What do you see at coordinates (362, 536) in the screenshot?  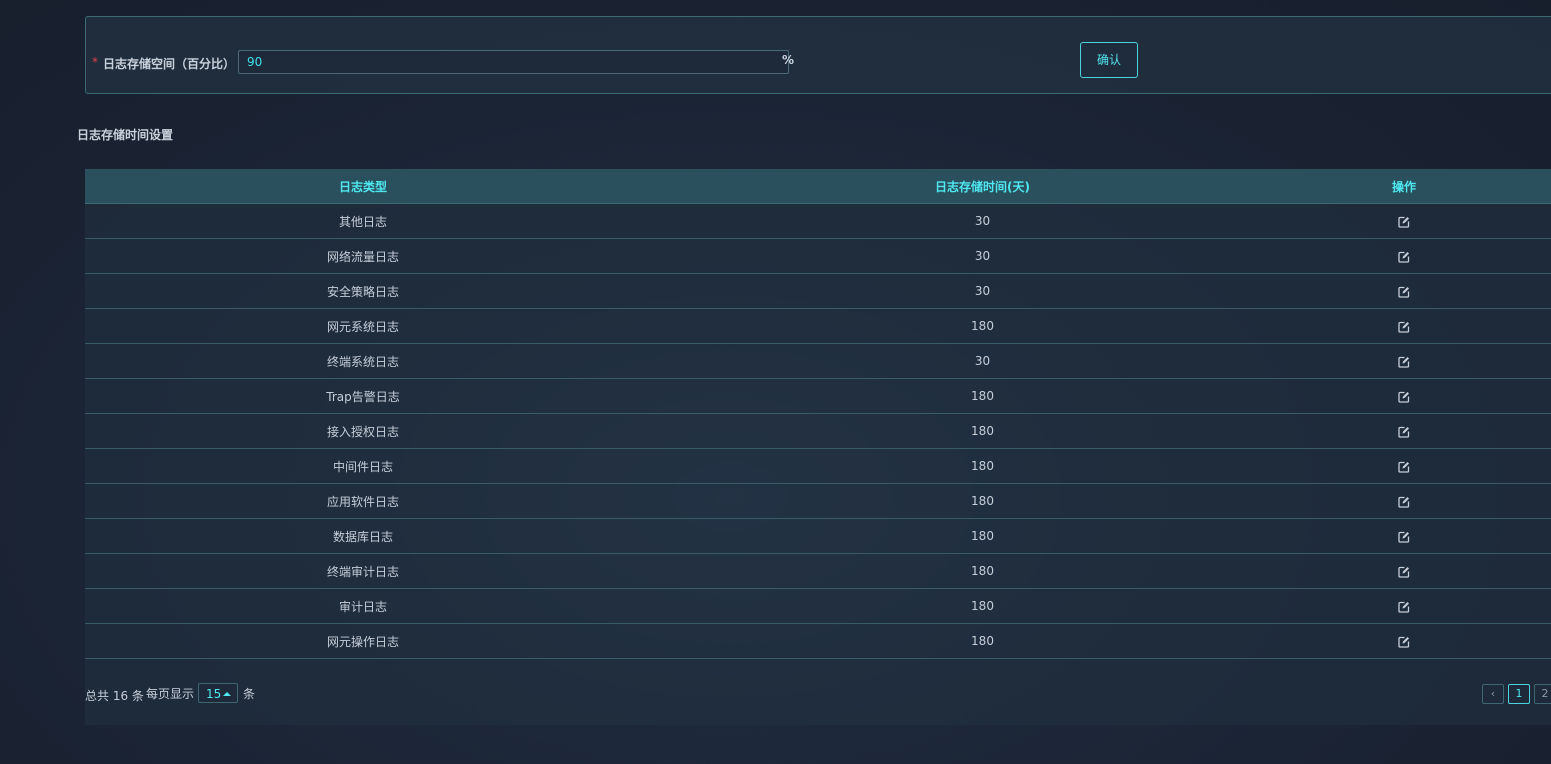 I see `cell-log-type: 数据库日志` at bounding box center [362, 536].